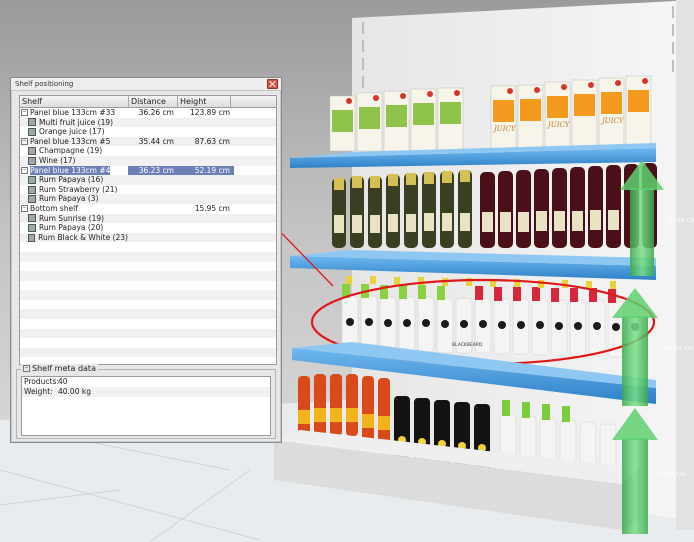 This screenshot has height=542, width=694. Describe the element at coordinates (83, 237) in the screenshot. I see `shelf-label: Rum Black & White (23)` at that location.